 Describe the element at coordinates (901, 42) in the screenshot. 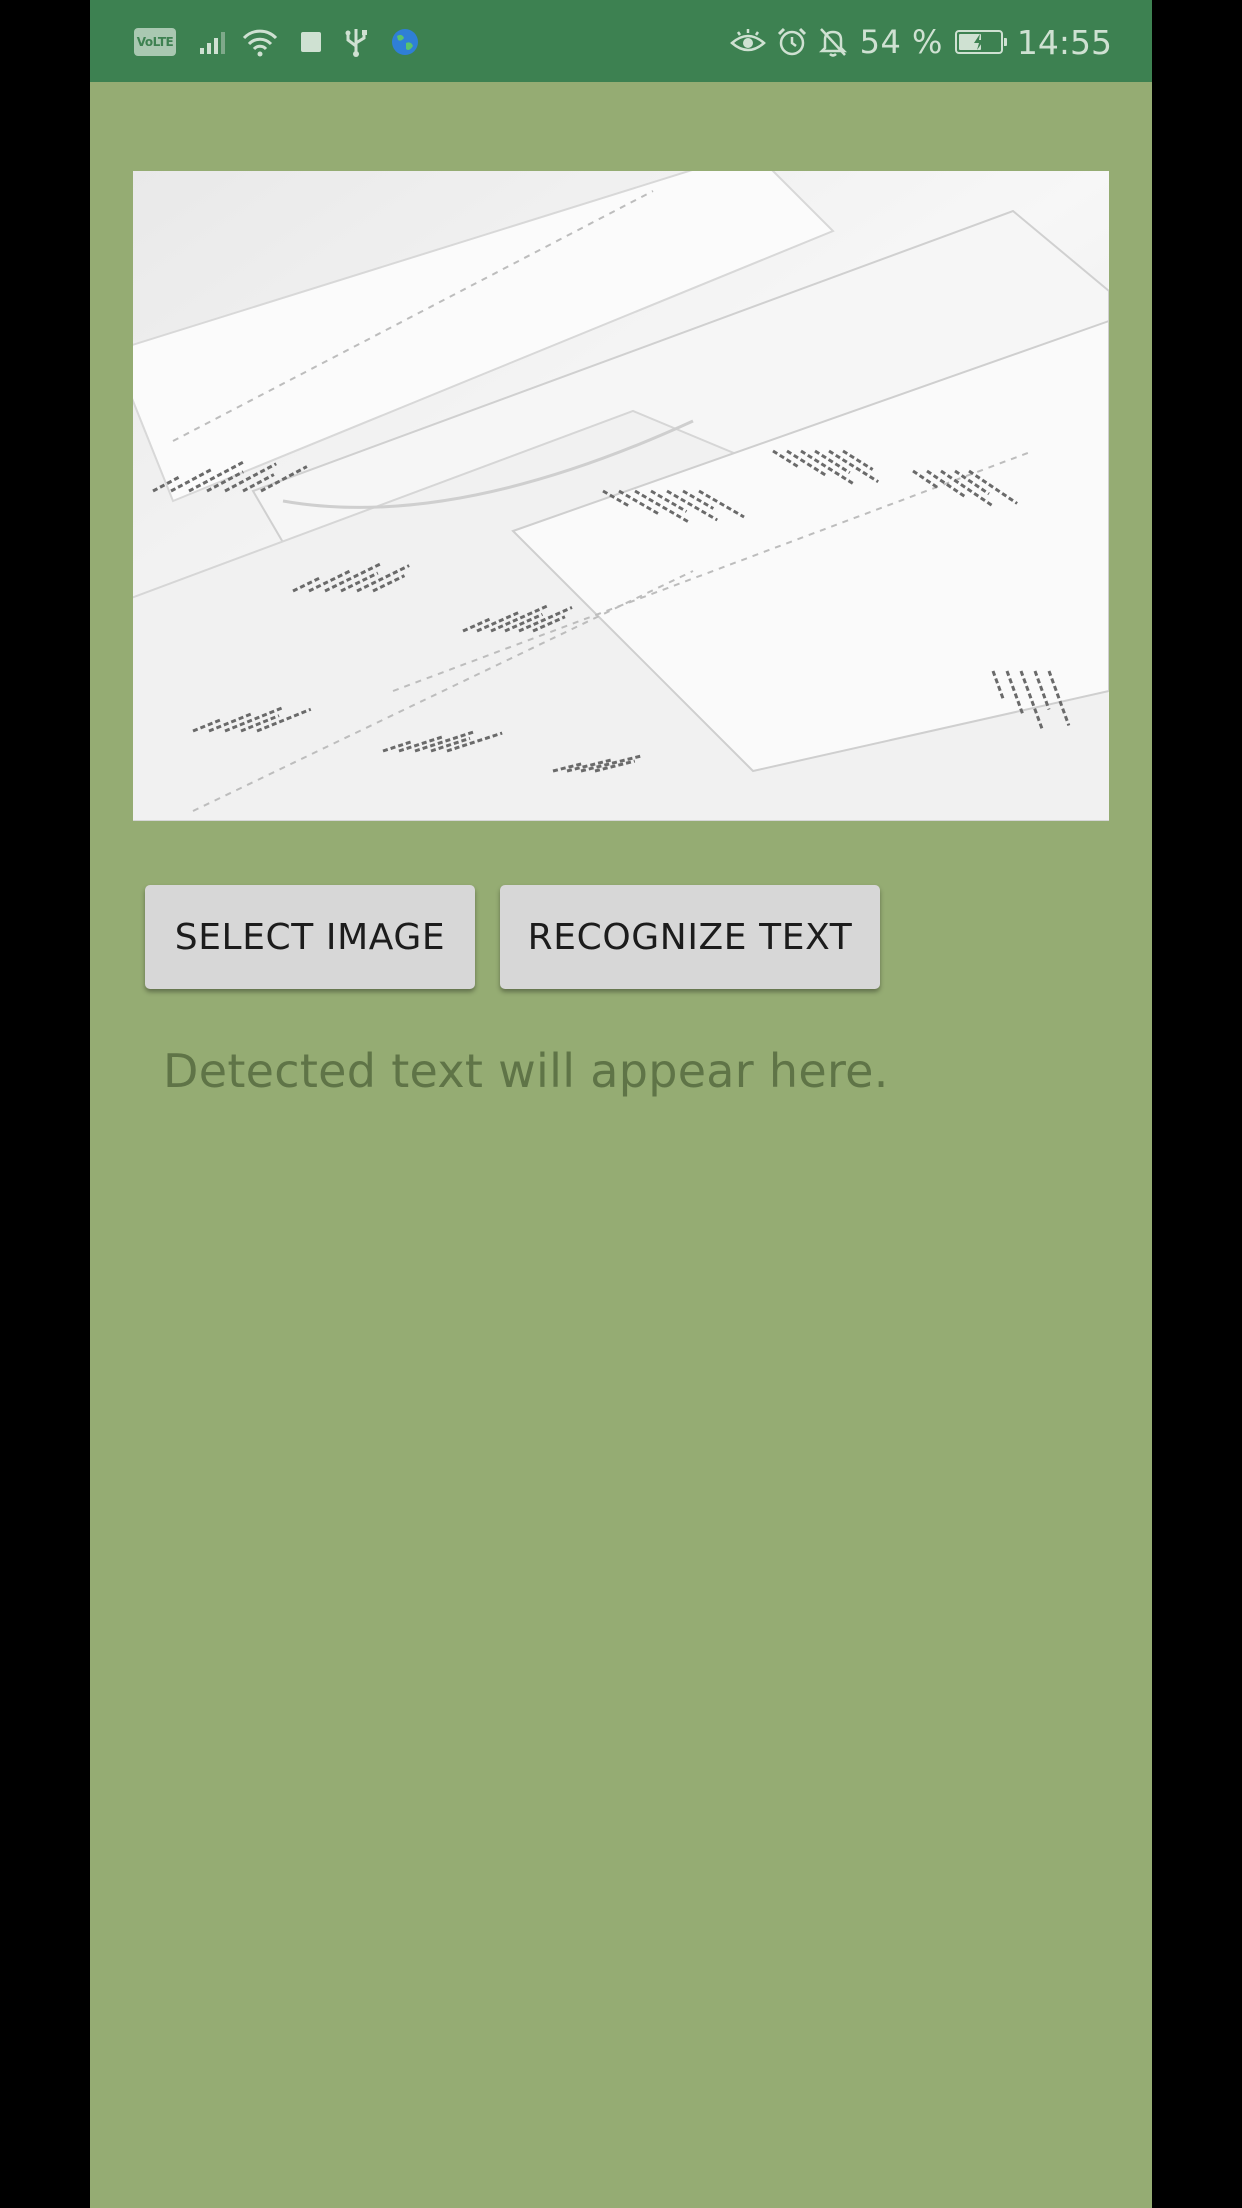

I see `battery-percent: 54 %` at that location.